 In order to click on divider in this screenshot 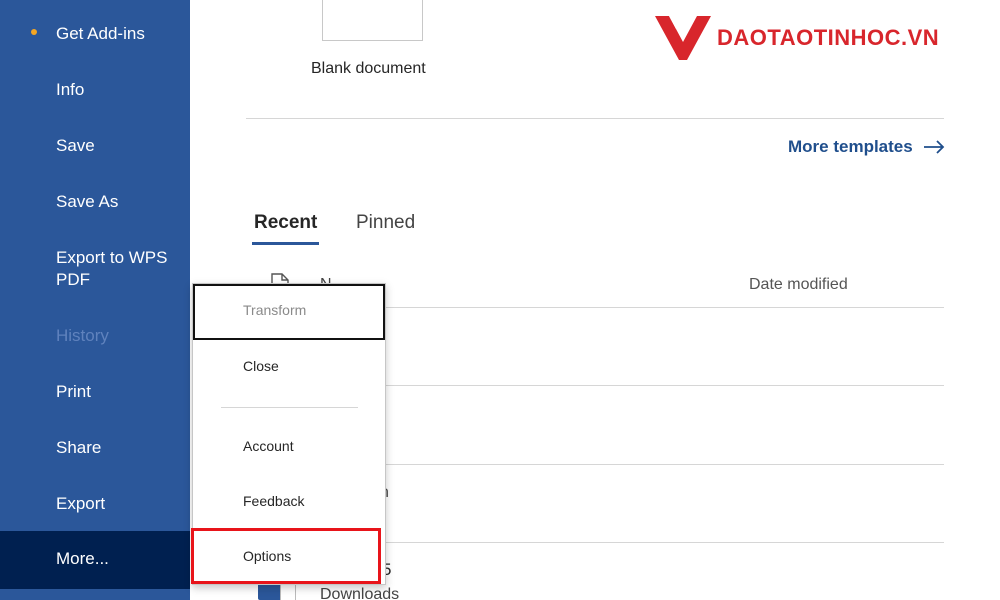, I will do `click(595, 118)`.